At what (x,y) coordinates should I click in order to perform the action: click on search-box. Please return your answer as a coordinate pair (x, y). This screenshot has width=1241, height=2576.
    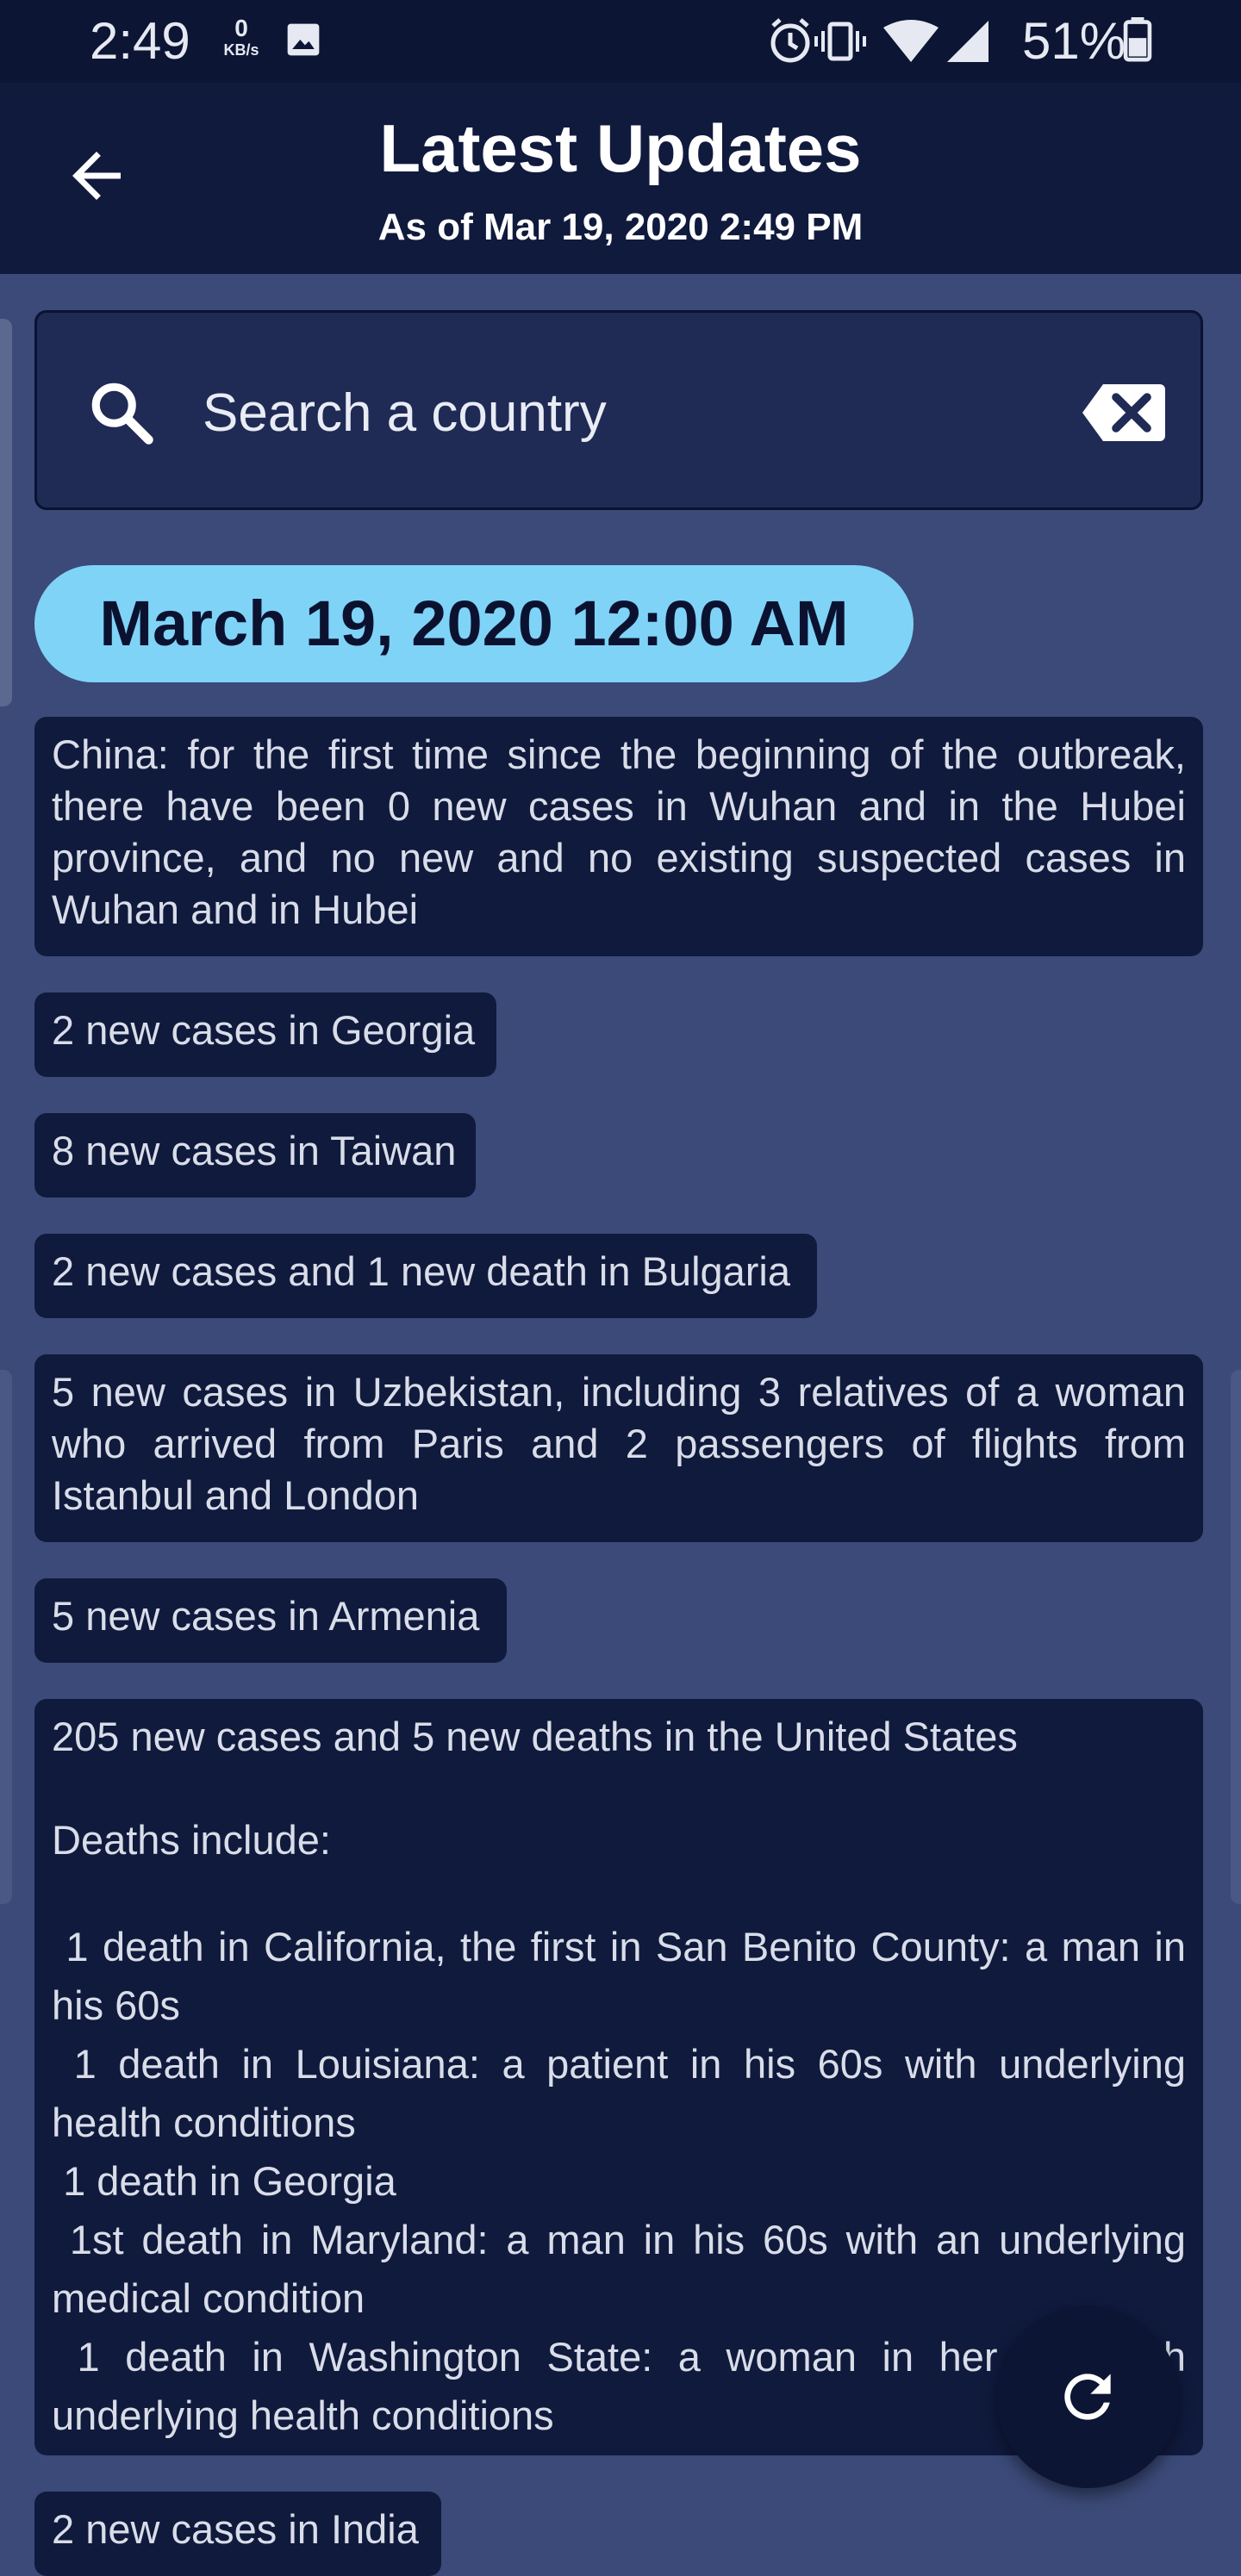
    Looking at the image, I should click on (618, 410).